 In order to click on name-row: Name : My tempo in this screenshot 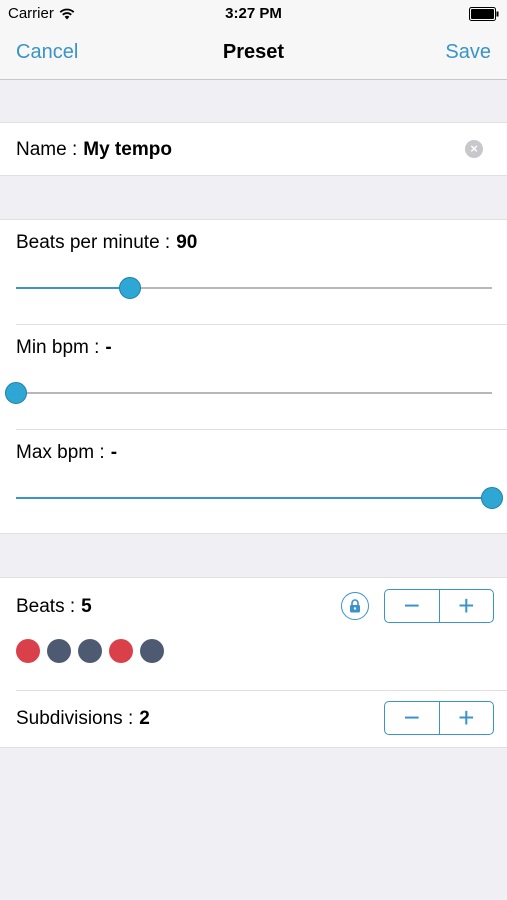, I will do `click(94, 150)`.